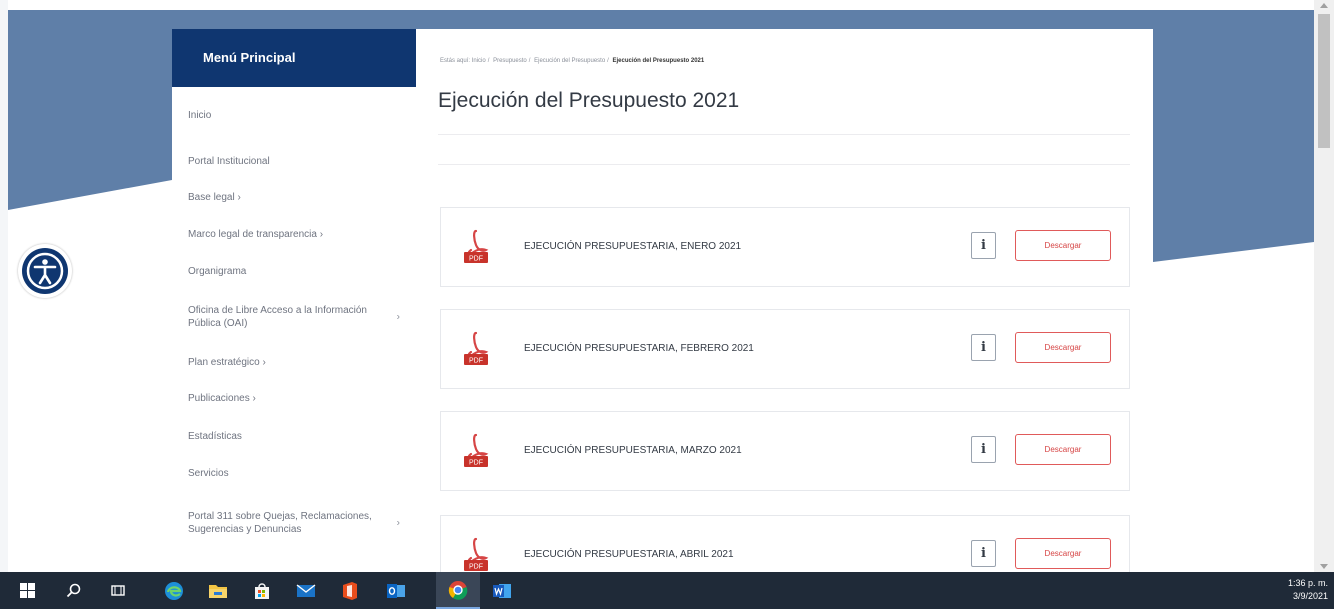 This screenshot has height=609, width=1334. I want to click on menu-item-label: Organigrama, so click(217, 271).